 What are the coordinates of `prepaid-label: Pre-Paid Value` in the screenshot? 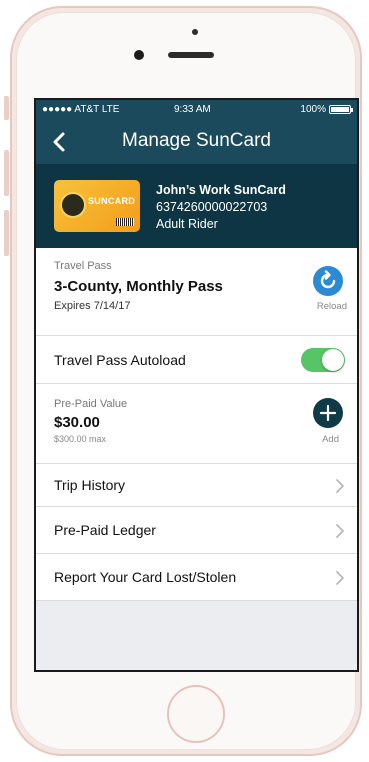 It's located at (91, 404).